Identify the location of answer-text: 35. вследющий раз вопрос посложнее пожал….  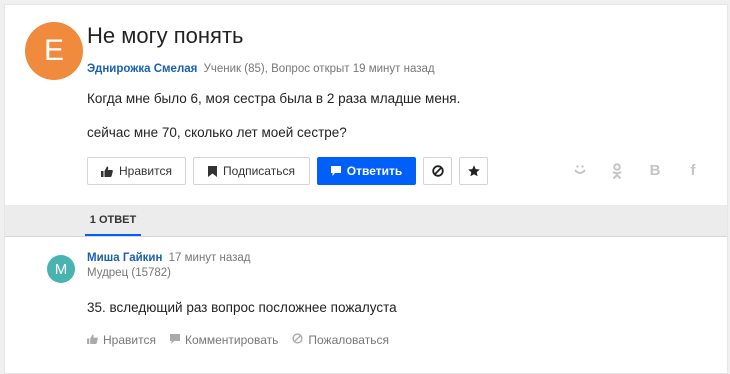
(242, 307).